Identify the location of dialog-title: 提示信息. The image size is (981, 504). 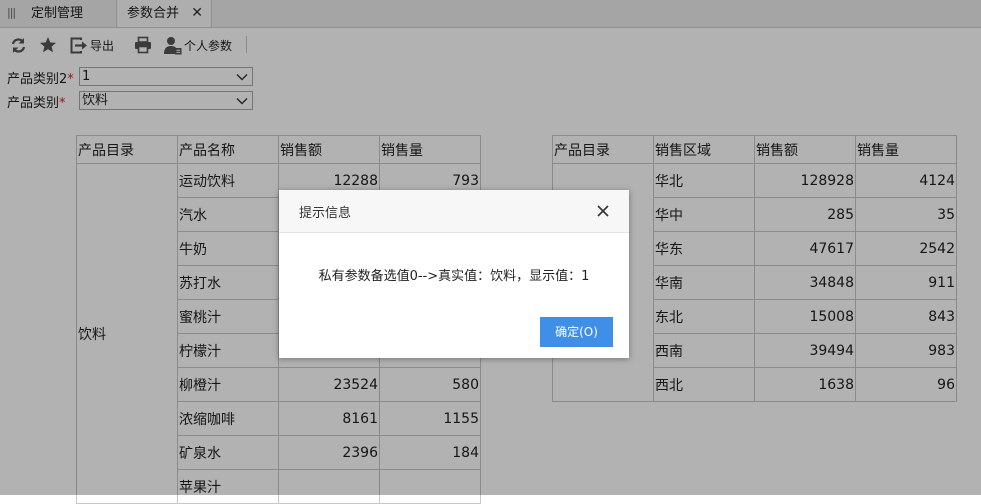
(325, 213).